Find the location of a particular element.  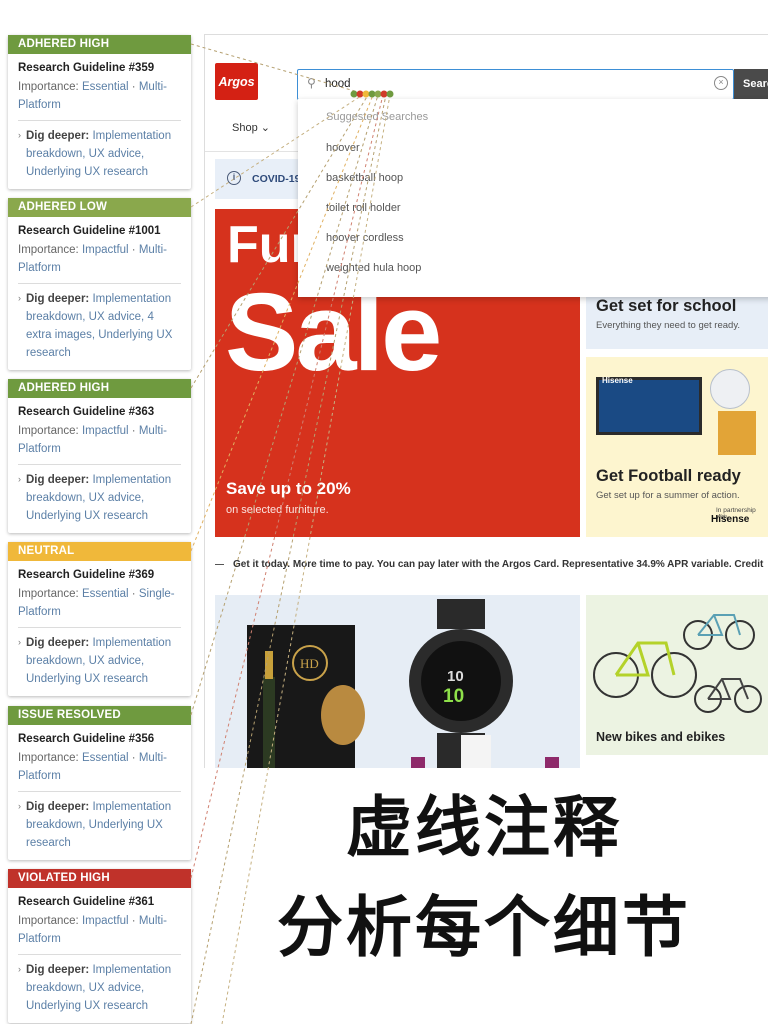

bikes-title: New bikes and ebikes is located at coordinates (661, 737).